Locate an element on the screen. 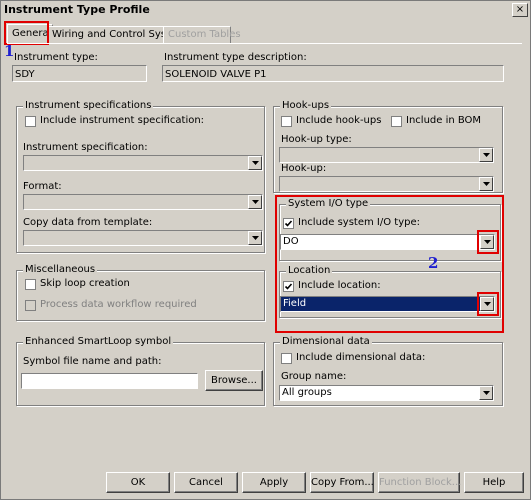  process-workflow-label: Process data workflow required is located at coordinates (118, 304).